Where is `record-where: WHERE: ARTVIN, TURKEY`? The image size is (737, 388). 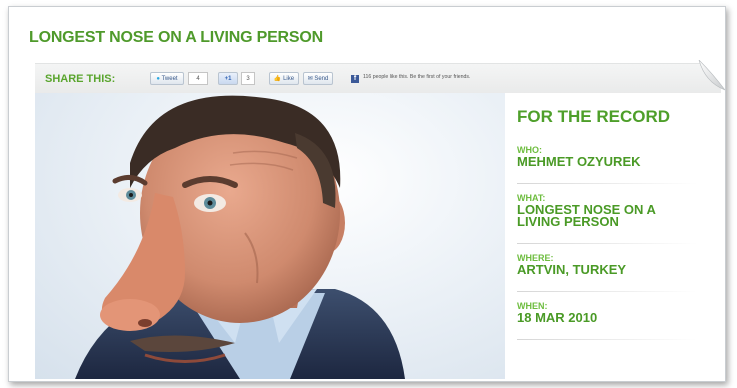 record-where: WHERE: ARTVIN, TURKEY is located at coordinates (613, 264).